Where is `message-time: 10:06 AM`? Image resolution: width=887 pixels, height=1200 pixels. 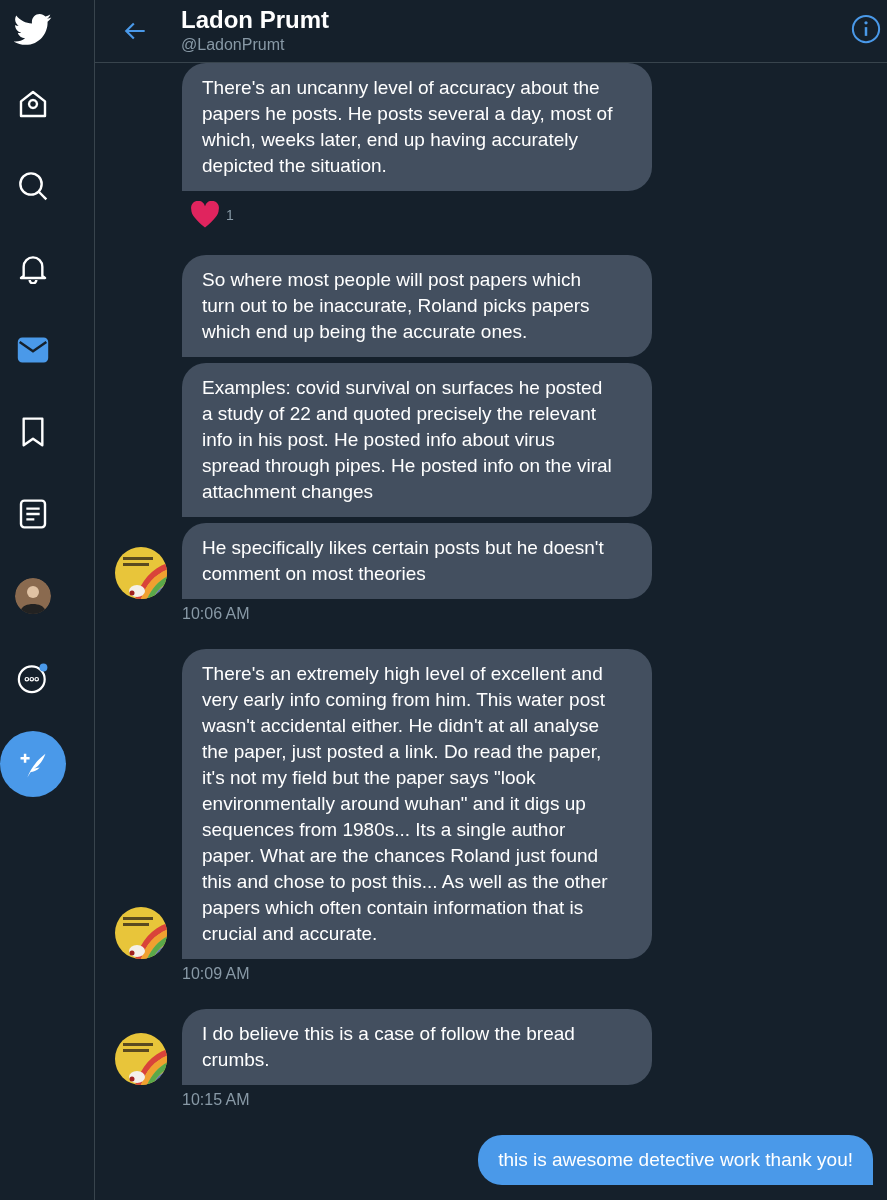 message-time: 10:06 AM is located at coordinates (216, 614).